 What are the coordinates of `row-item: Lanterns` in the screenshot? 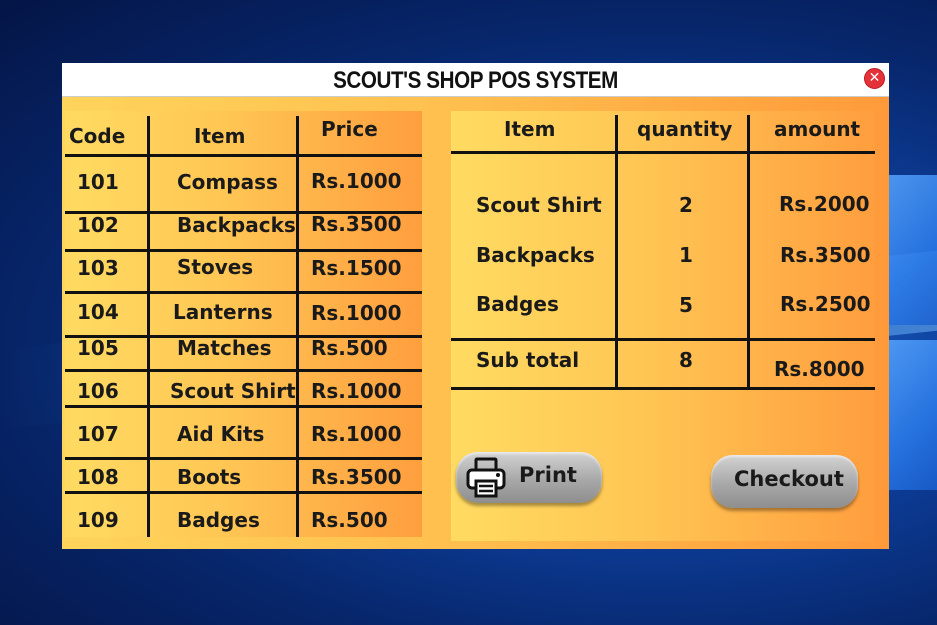 It's located at (223, 312).